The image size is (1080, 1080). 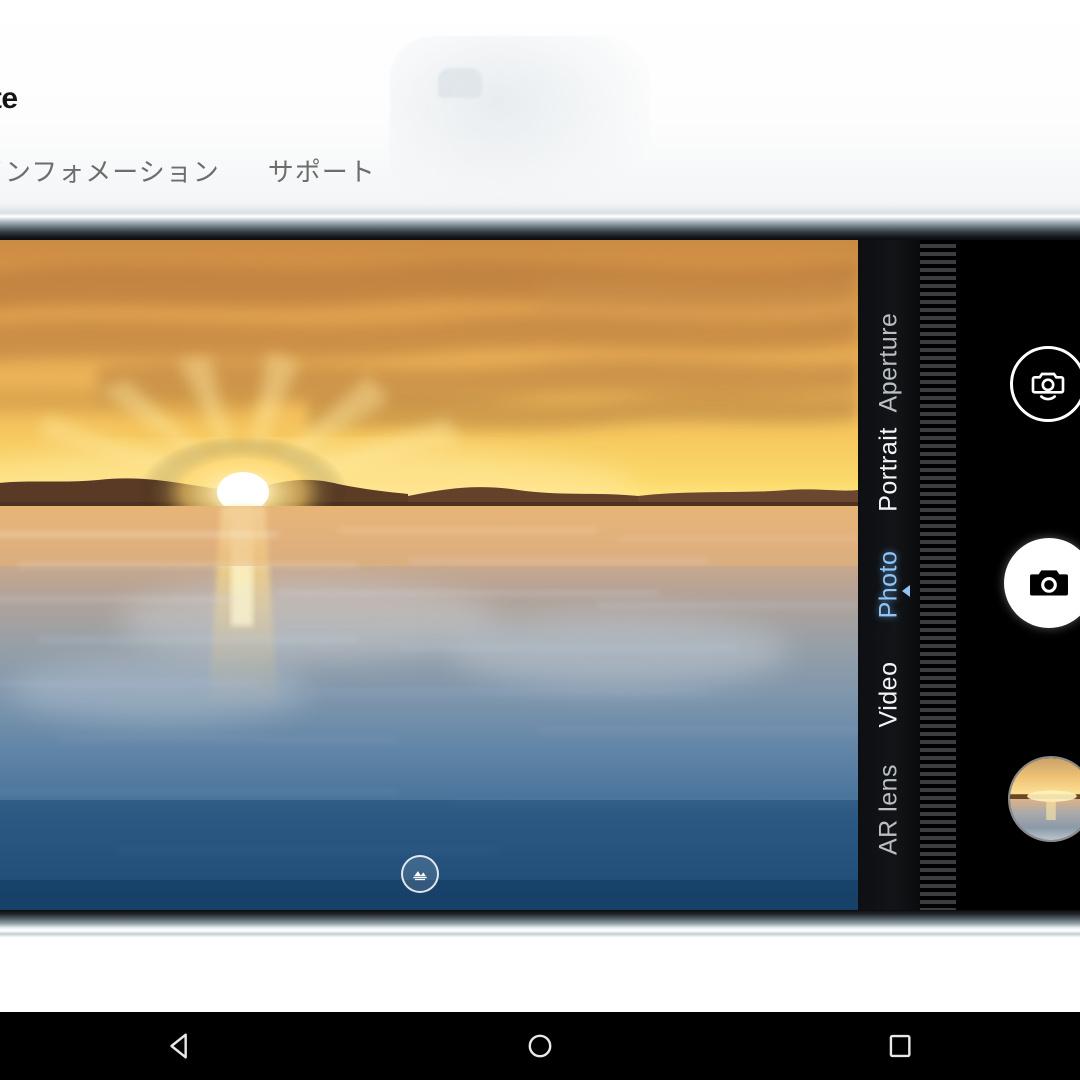 What do you see at coordinates (1049, 583) in the screenshot?
I see `camera-icon` at bounding box center [1049, 583].